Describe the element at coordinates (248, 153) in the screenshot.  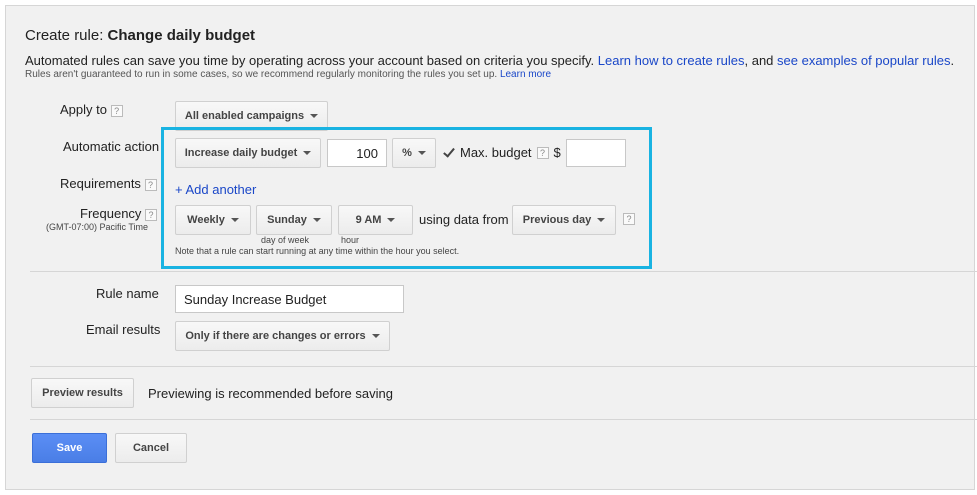
I see `action-dropdown: Increase daily budget` at that location.